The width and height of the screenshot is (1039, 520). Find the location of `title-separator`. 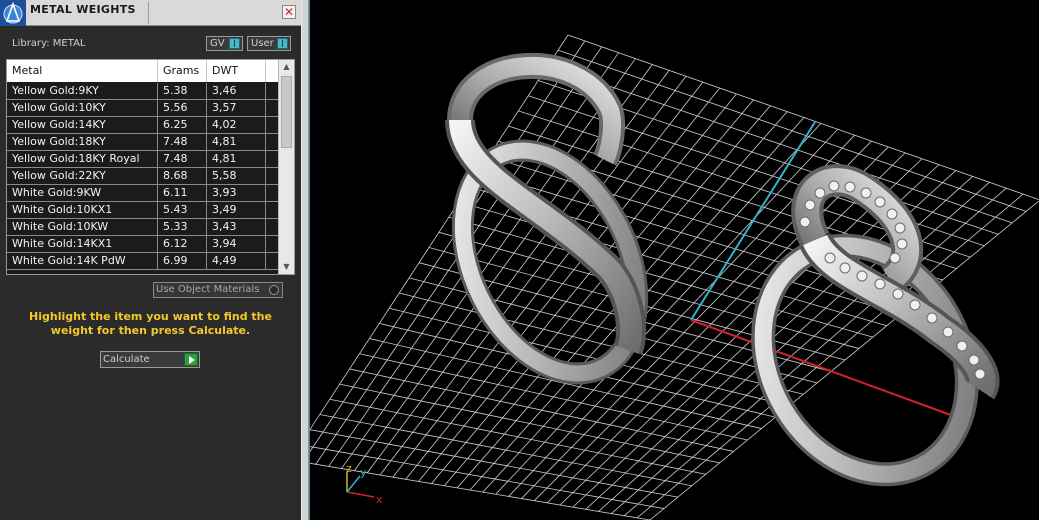

title-separator is located at coordinates (148, 13).